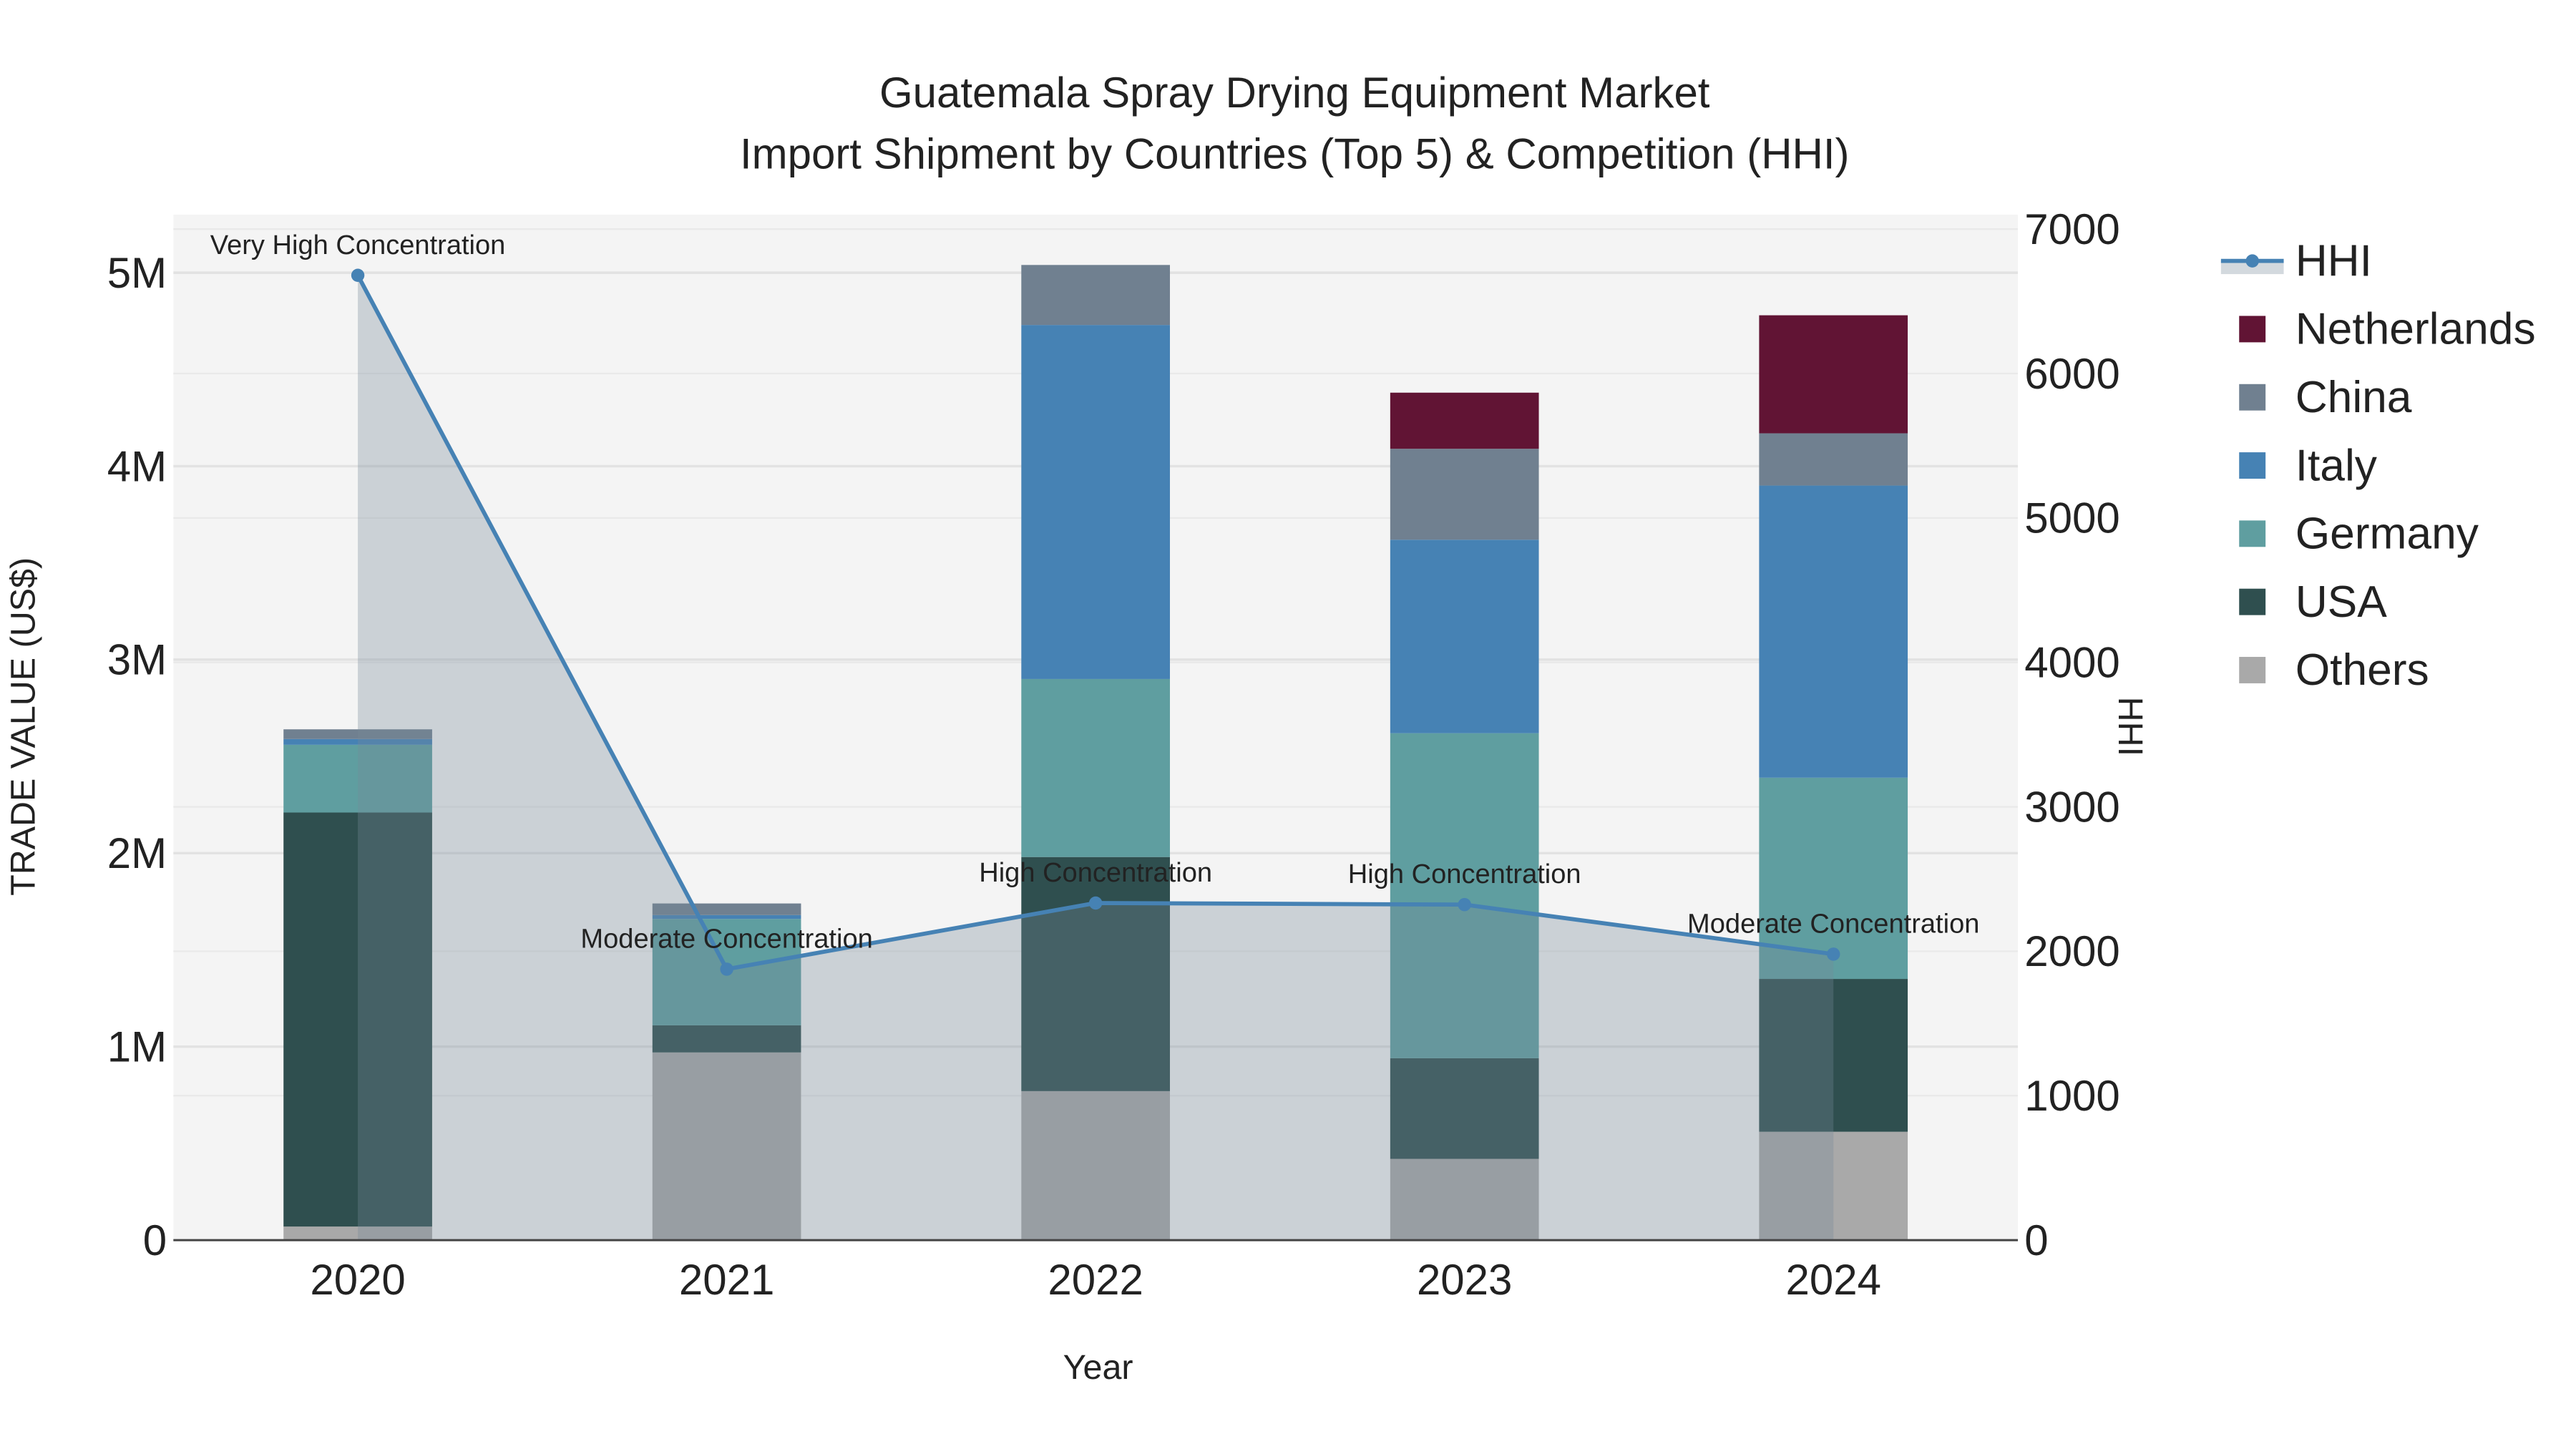 The height and width of the screenshot is (1449, 2576). Describe the element at coordinates (726, 1280) in the screenshot. I see `x-tick-label: 2021` at that location.